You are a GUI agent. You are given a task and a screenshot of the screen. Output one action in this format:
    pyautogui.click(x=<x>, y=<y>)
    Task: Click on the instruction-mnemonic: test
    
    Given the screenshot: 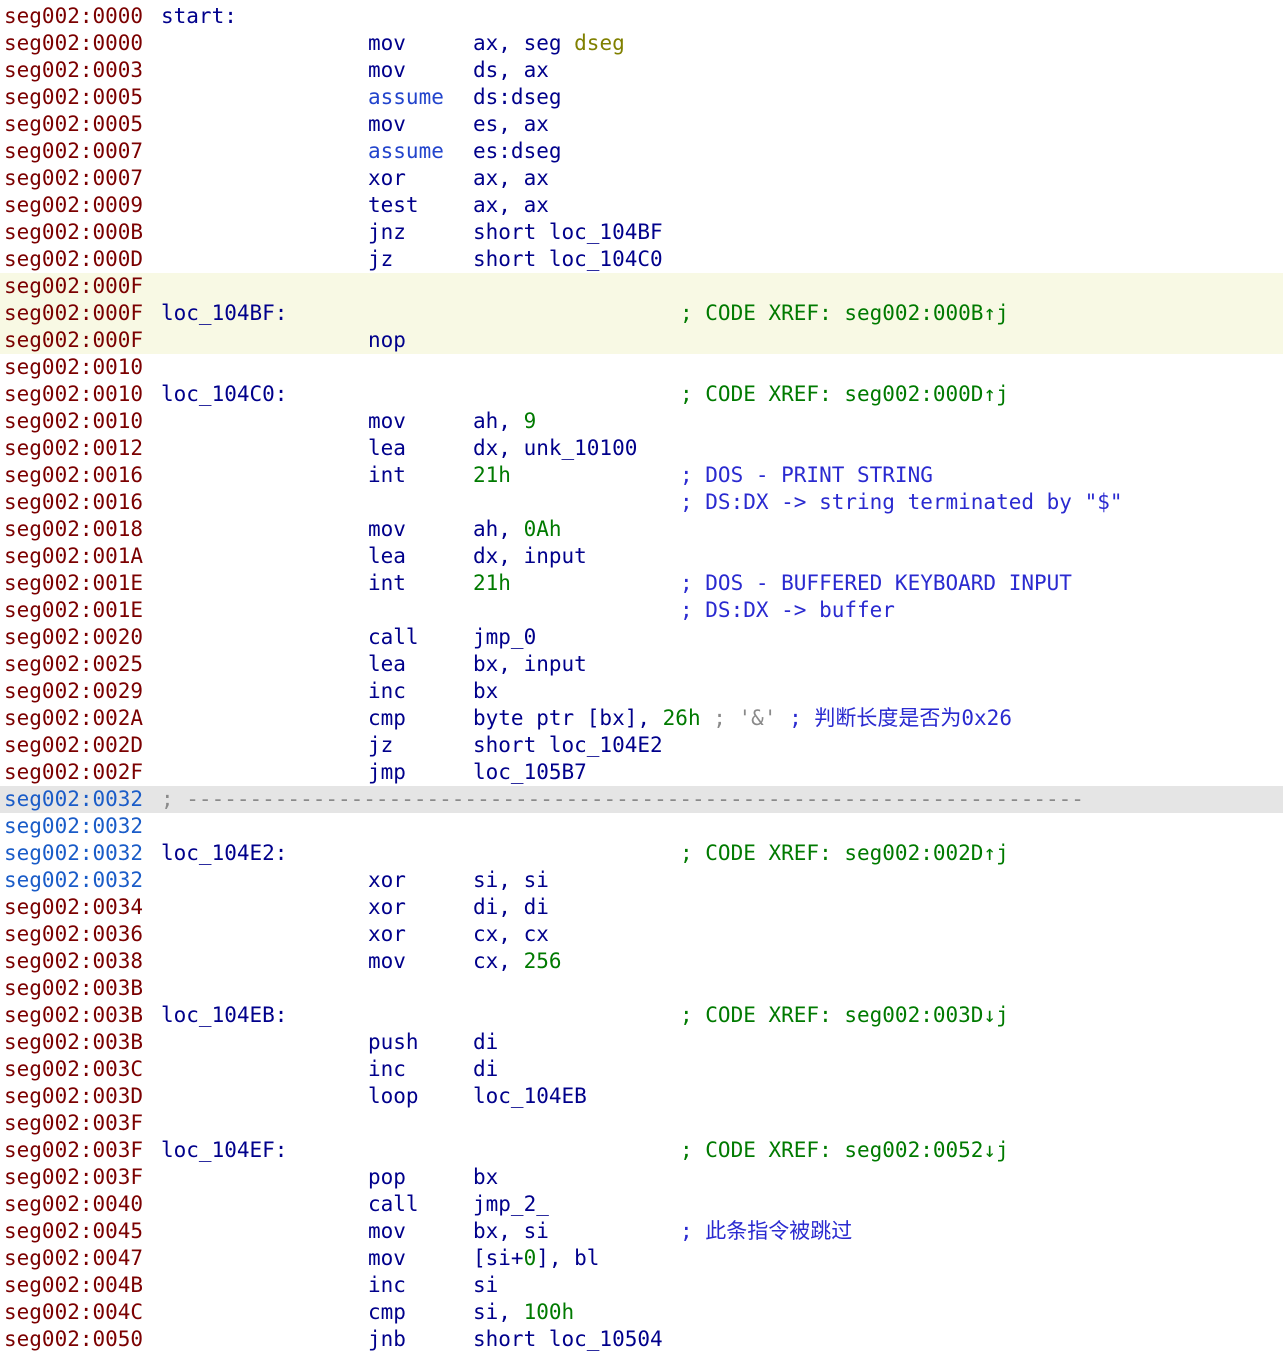 What is the action you would take?
    pyautogui.click(x=393, y=205)
    